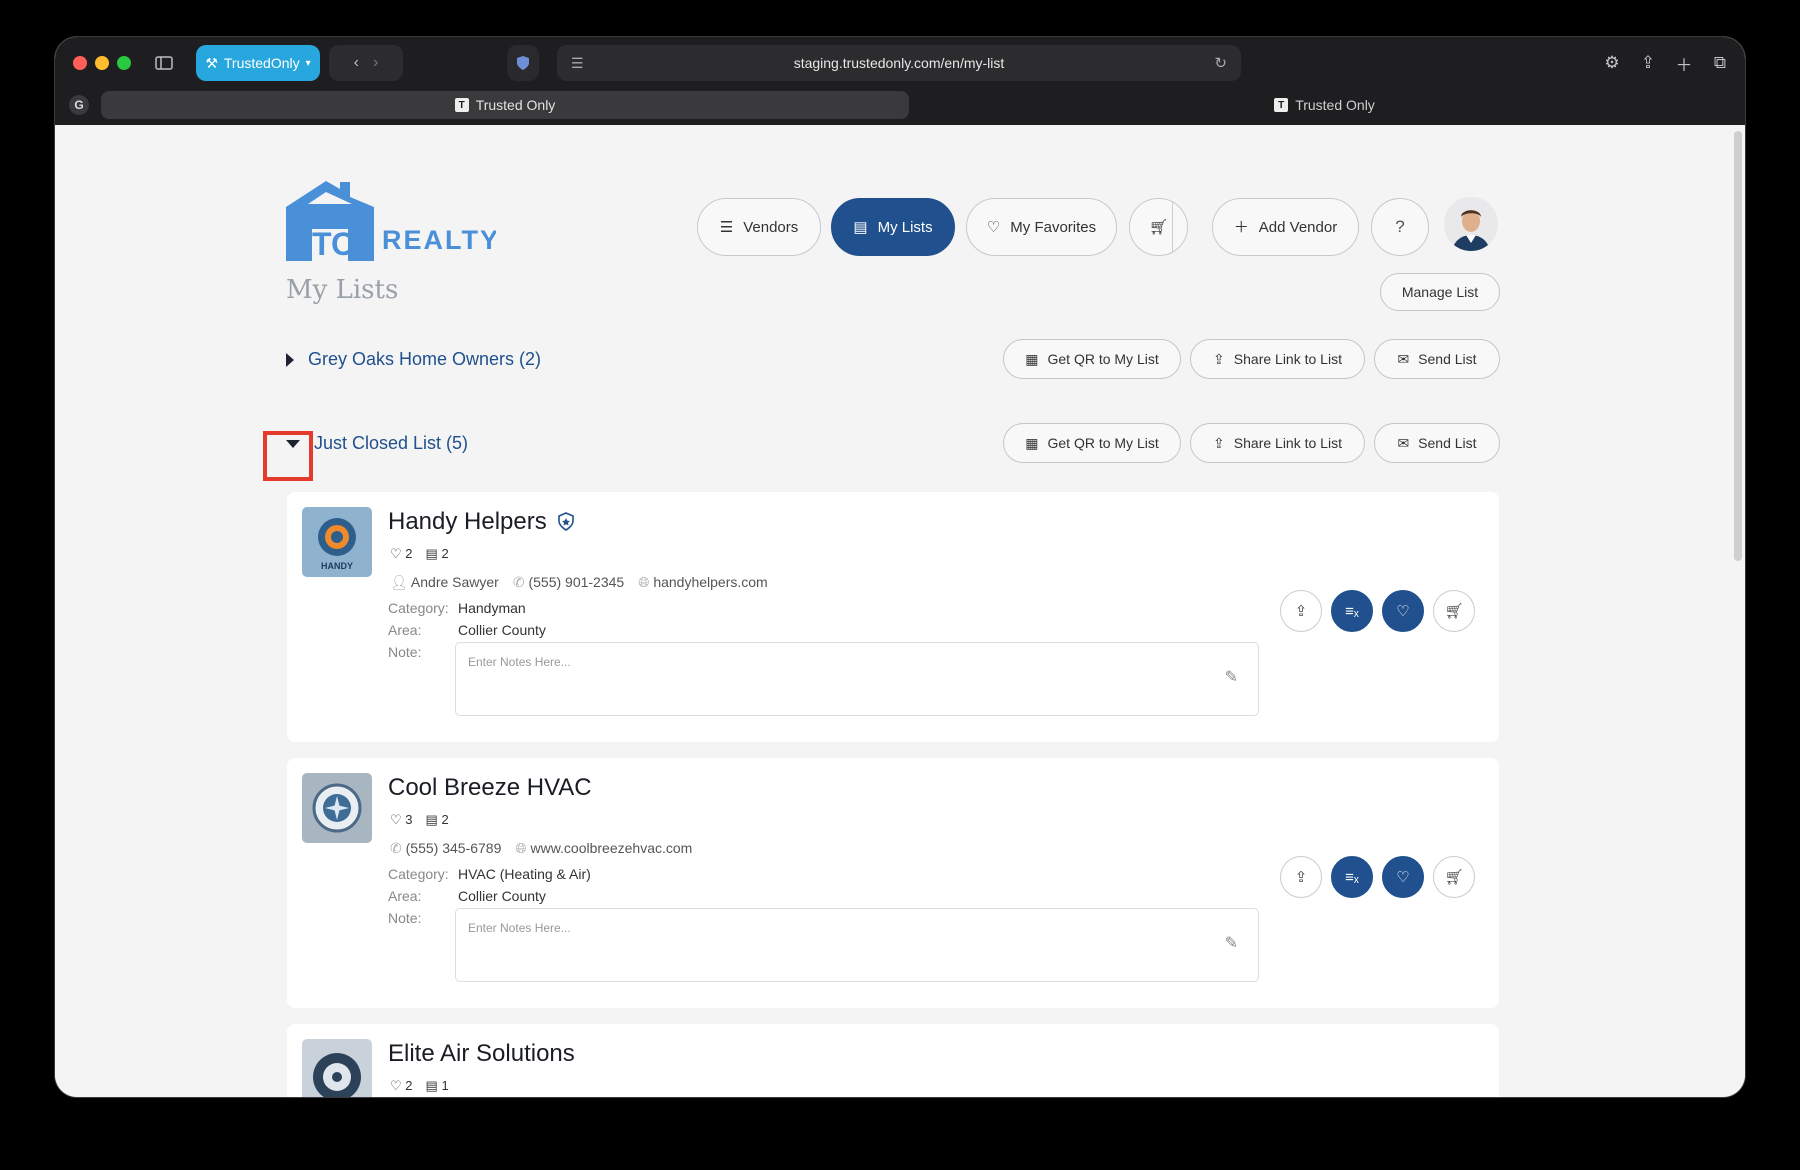  I want to click on list-remove-icon: ≡ₓ, so click(1352, 611).